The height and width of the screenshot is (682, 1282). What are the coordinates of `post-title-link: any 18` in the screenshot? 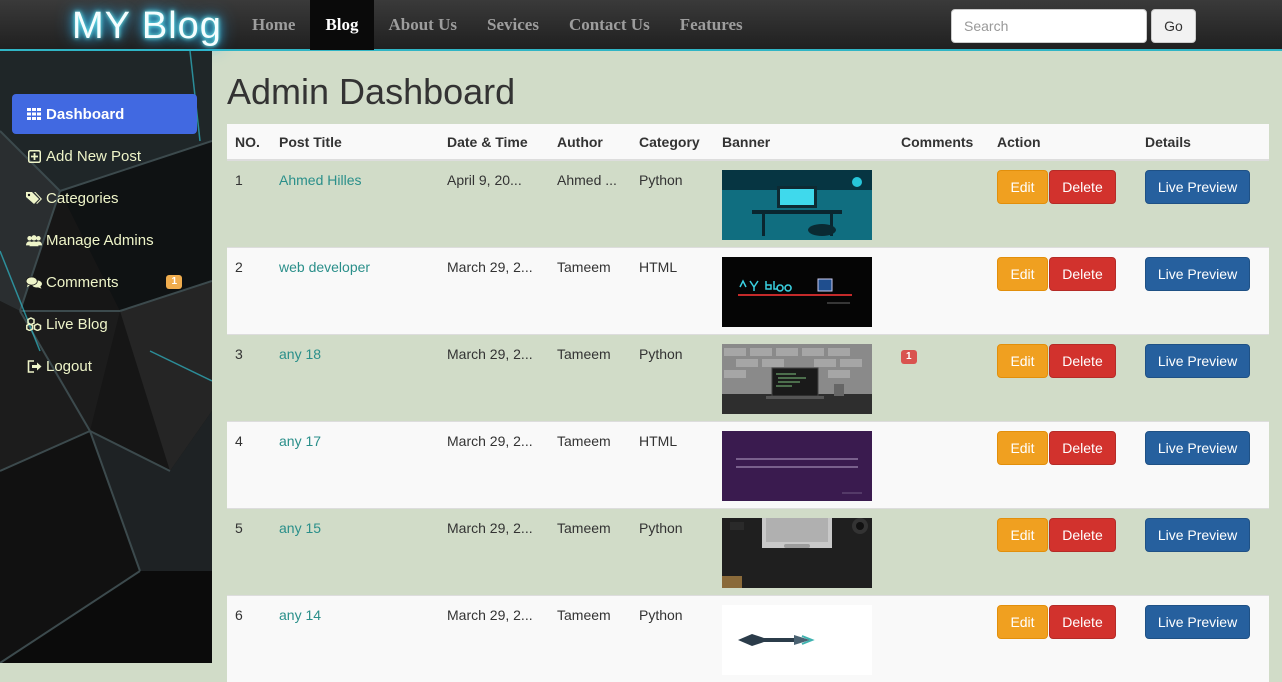 It's located at (300, 354).